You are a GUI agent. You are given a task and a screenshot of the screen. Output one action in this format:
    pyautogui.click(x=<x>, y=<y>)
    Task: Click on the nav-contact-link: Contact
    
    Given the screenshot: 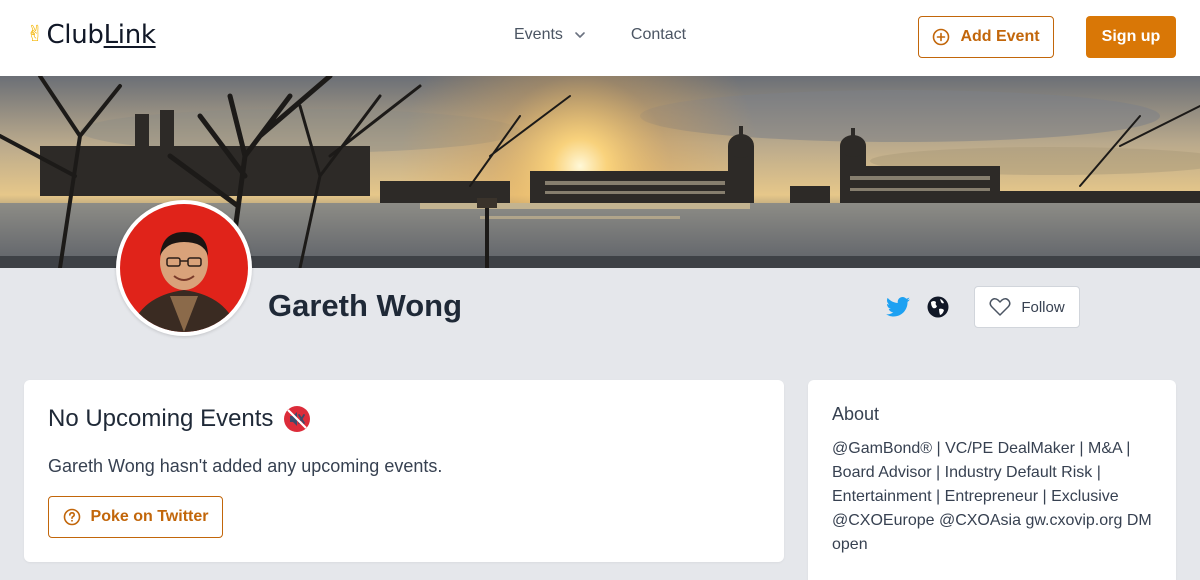 What is the action you would take?
    pyautogui.click(x=658, y=35)
    